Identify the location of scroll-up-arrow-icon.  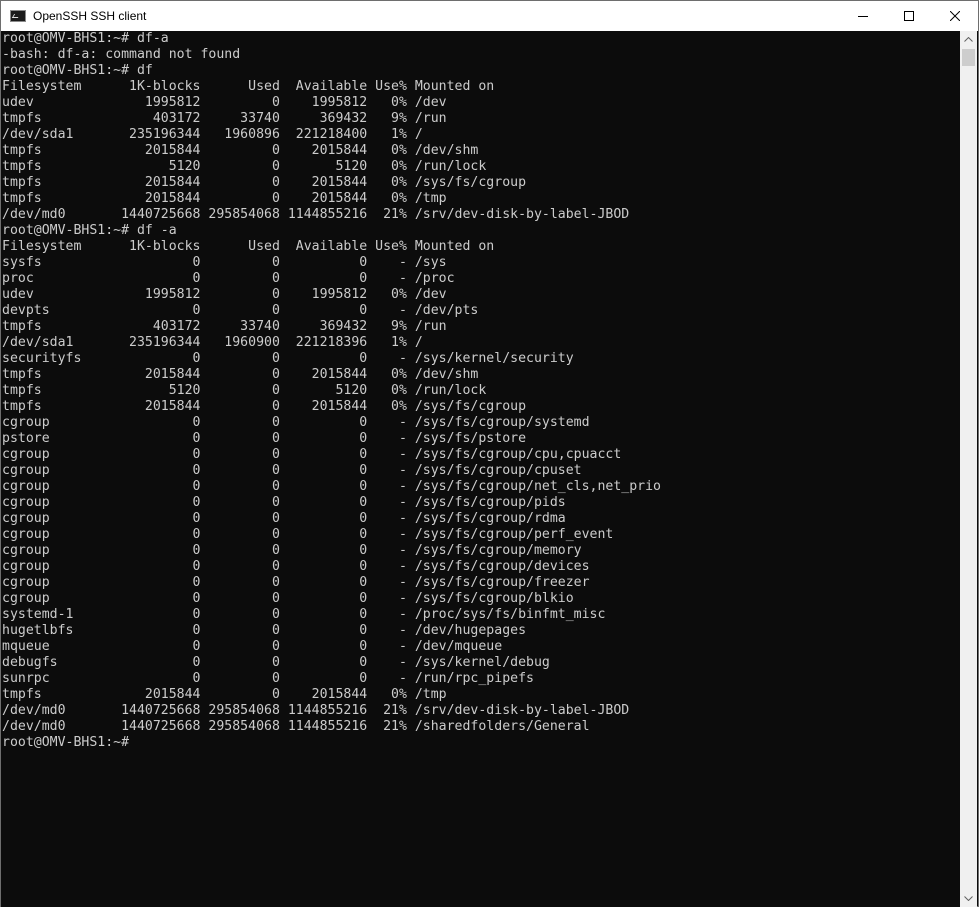
(968, 39).